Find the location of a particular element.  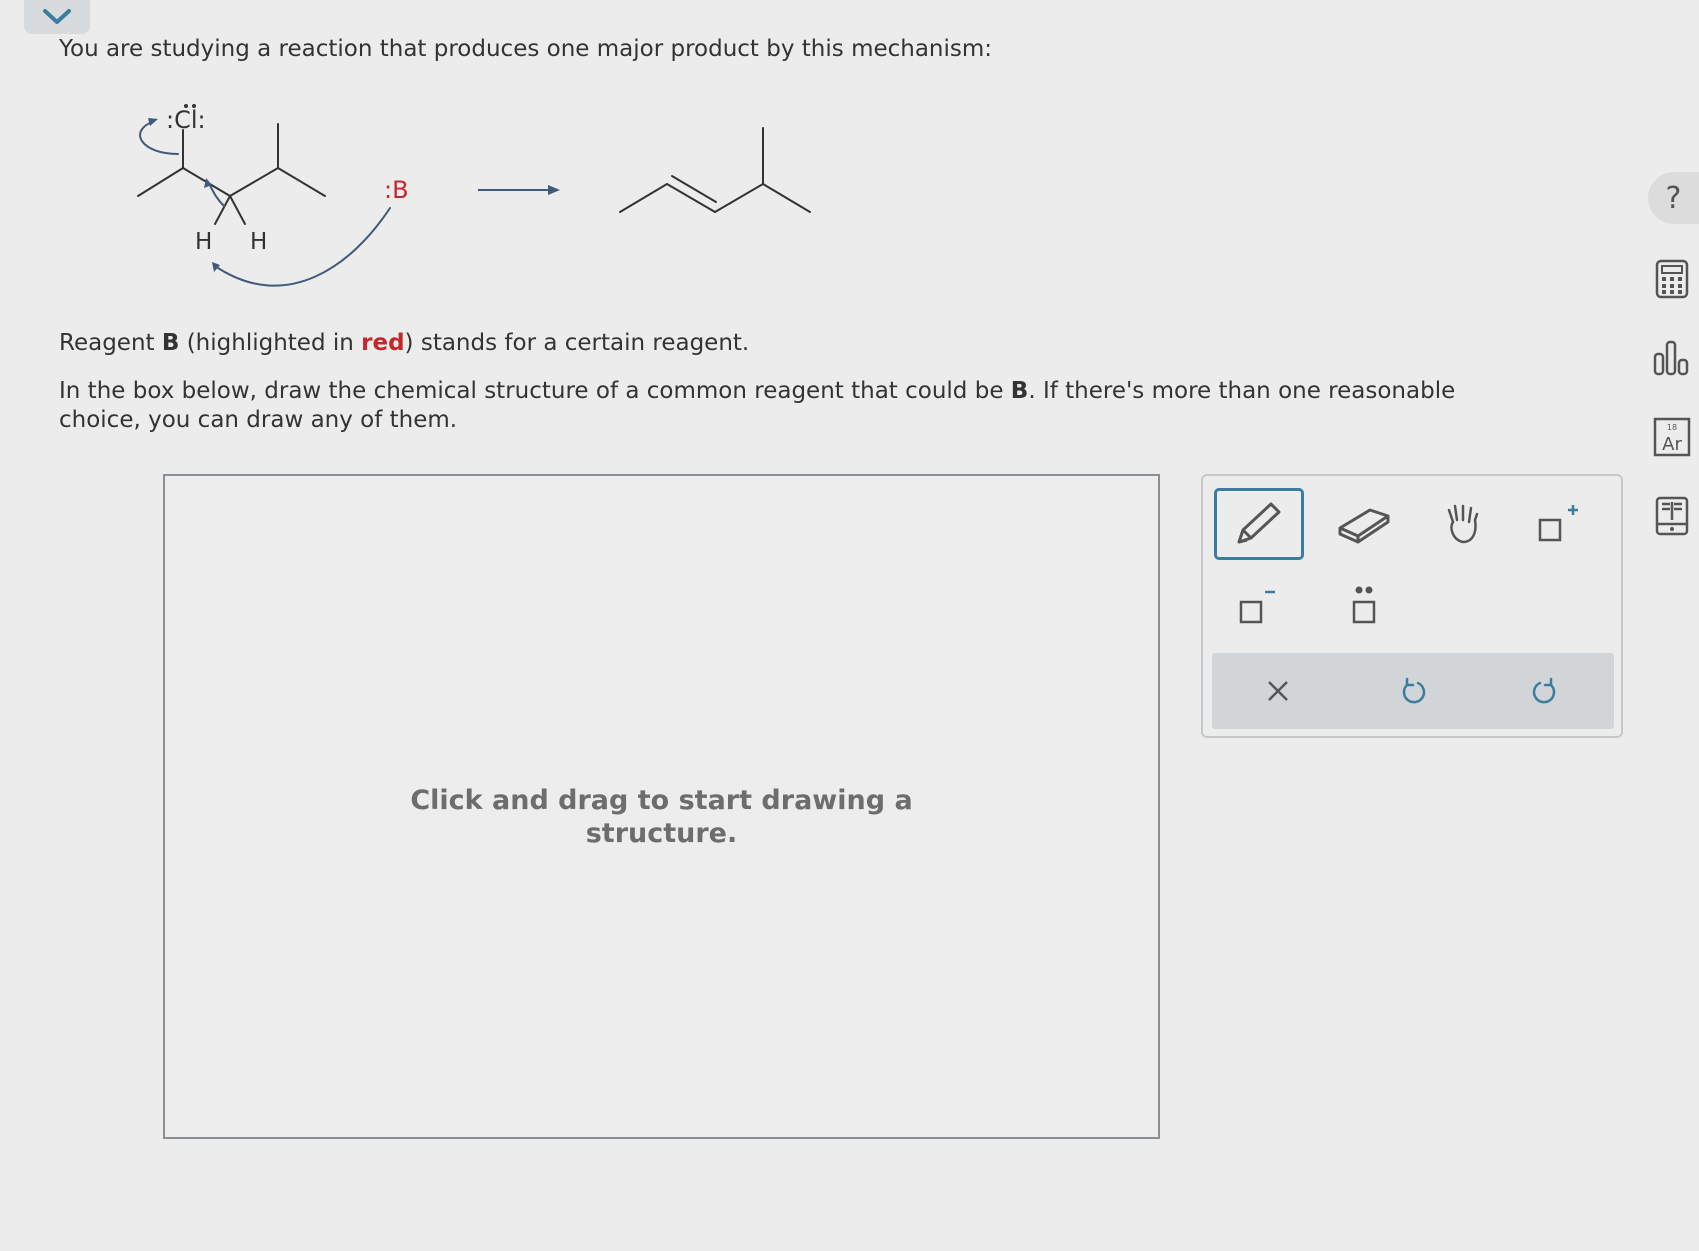

periodic-table-icon: 18 Ar is located at coordinates (1672, 437).